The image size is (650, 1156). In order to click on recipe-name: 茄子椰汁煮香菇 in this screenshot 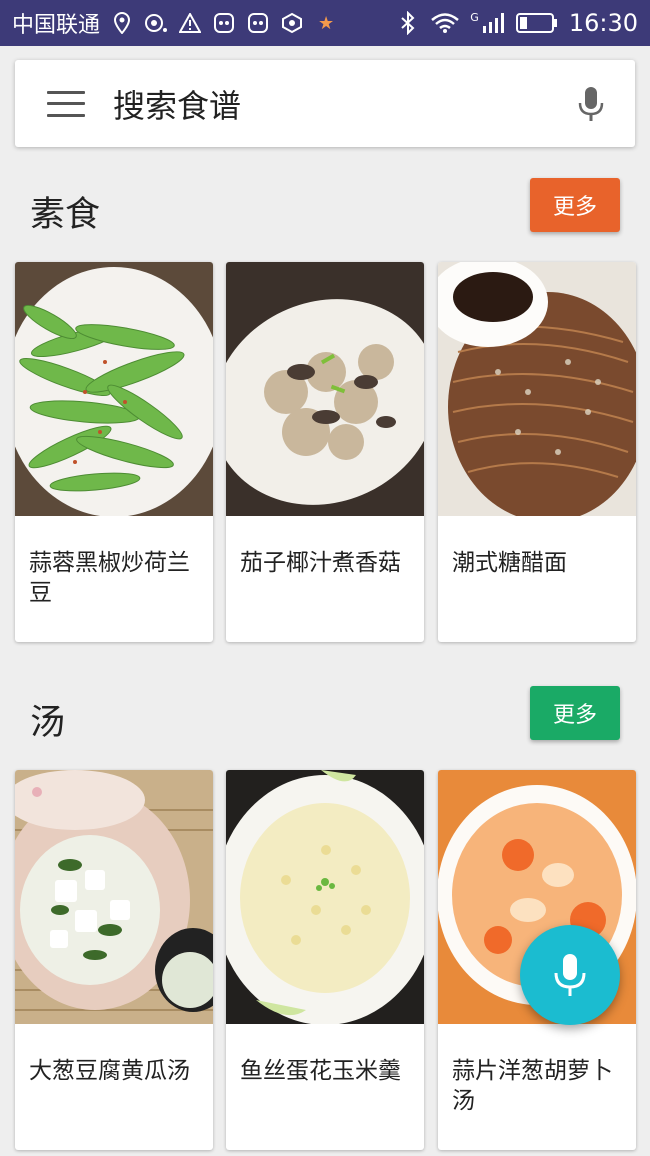, I will do `click(320, 563)`.